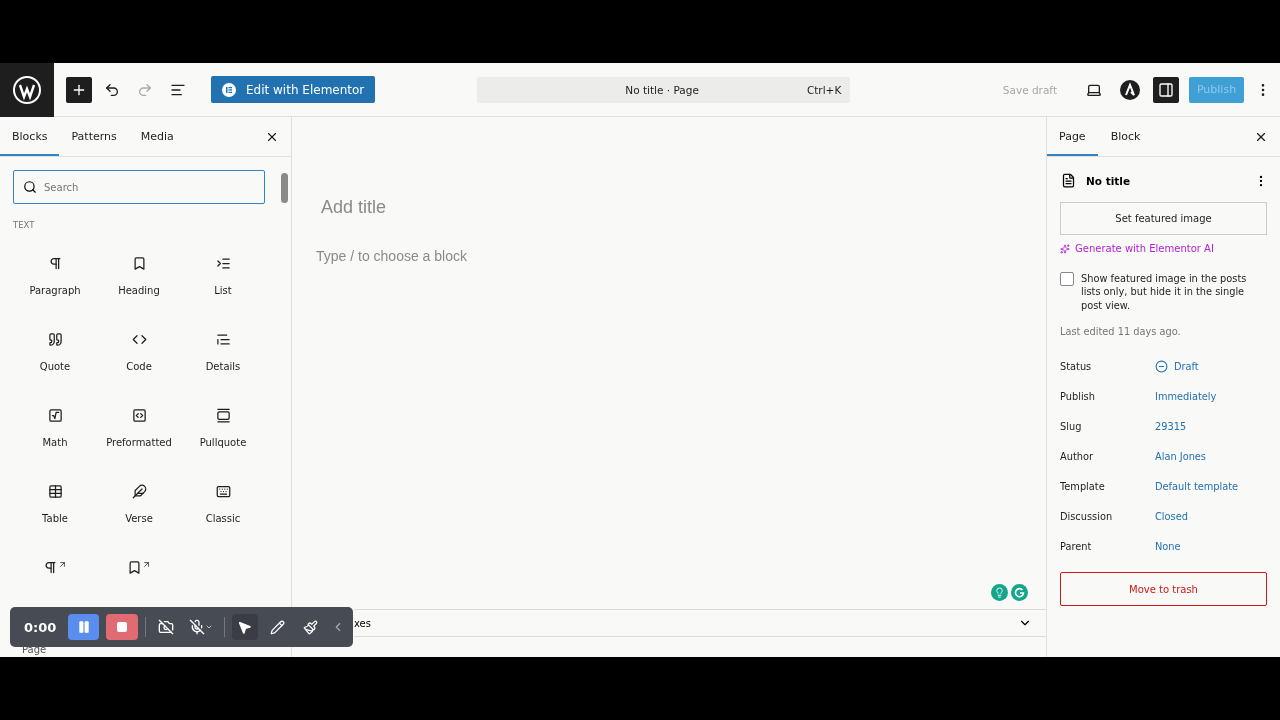 This screenshot has width=1280, height=720. Describe the element at coordinates (223, 504) in the screenshot. I see `block-item: Classic` at that location.